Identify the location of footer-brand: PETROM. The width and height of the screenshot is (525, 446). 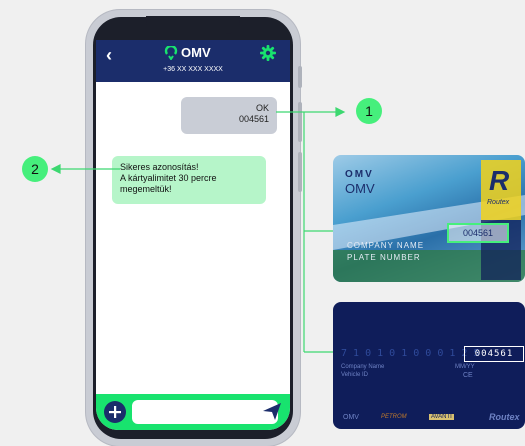
(394, 417).